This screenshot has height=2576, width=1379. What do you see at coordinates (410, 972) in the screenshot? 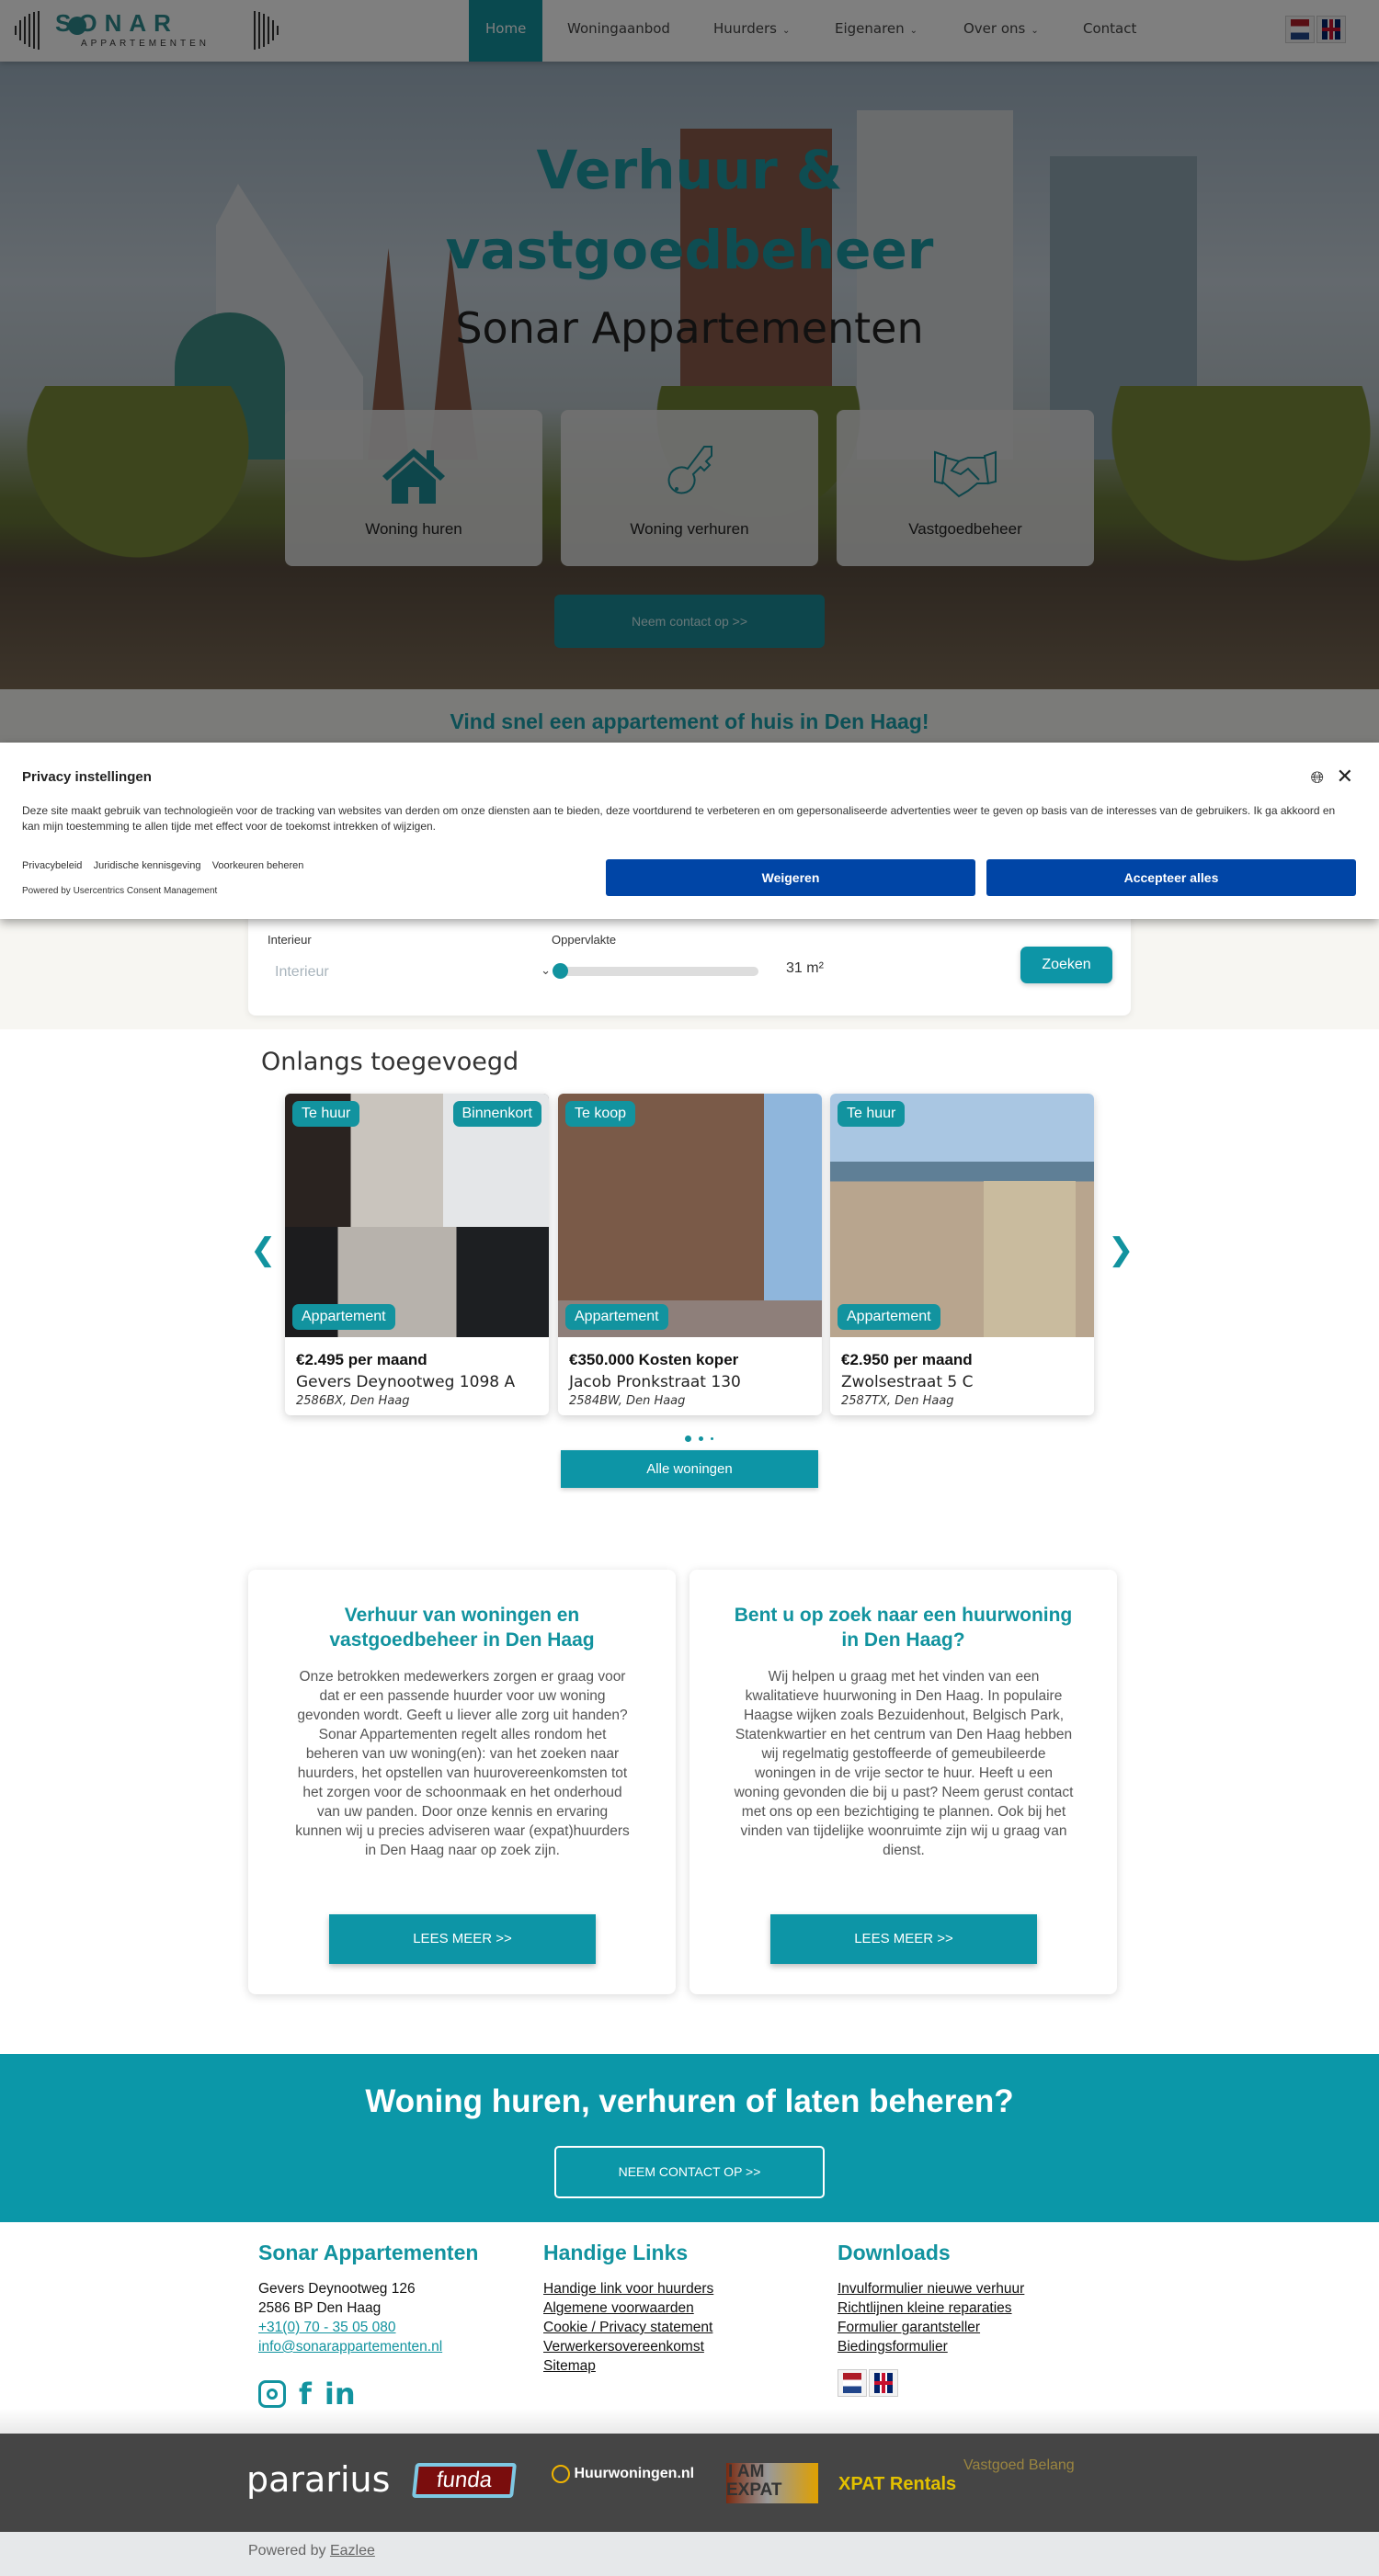
I see `interior-select: Interieur ⌄` at bounding box center [410, 972].